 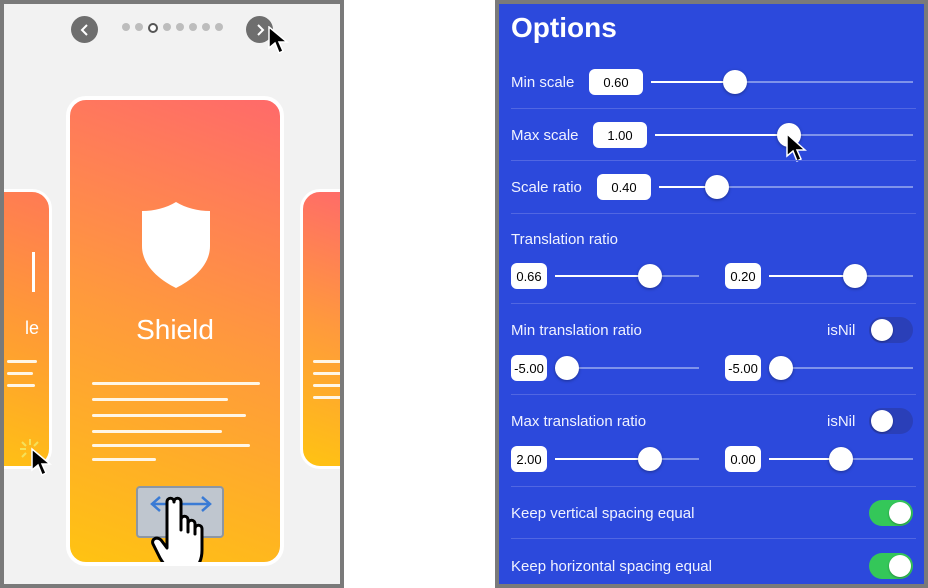 I want to click on scale-ratio-label: Scale ratio, so click(x=546, y=187).